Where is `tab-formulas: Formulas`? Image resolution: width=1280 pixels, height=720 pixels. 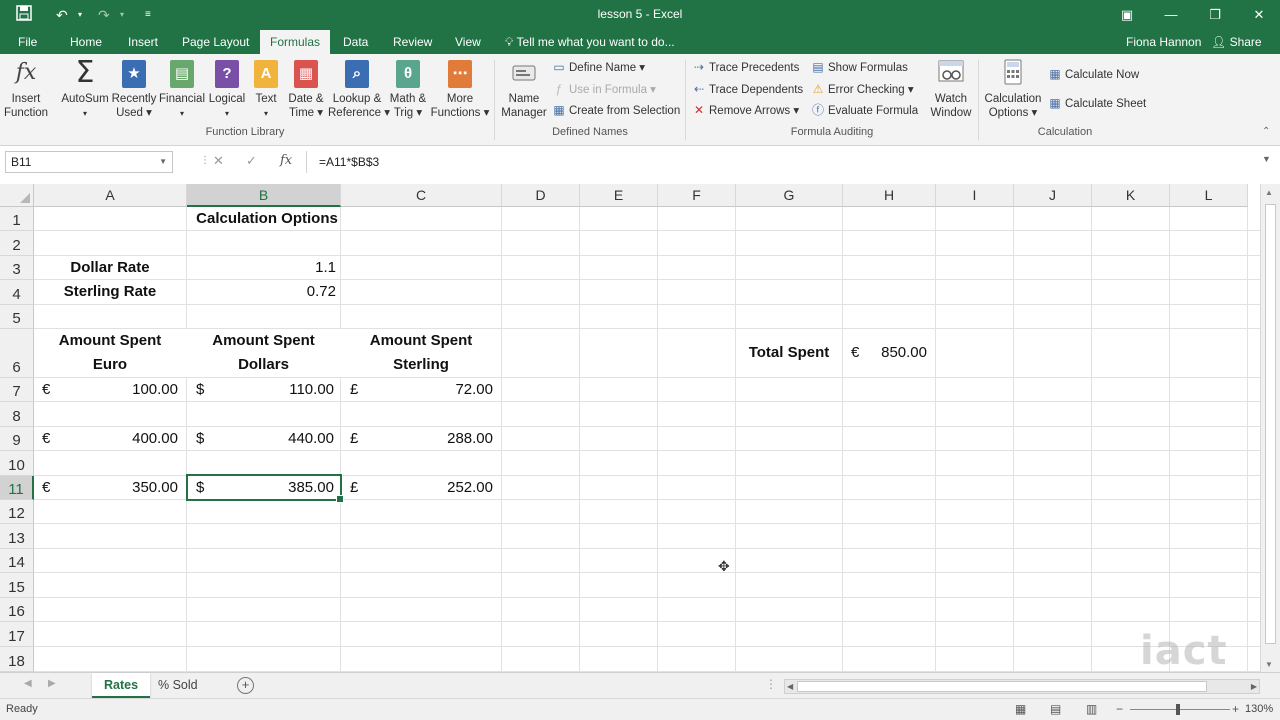 tab-formulas: Formulas is located at coordinates (295, 42).